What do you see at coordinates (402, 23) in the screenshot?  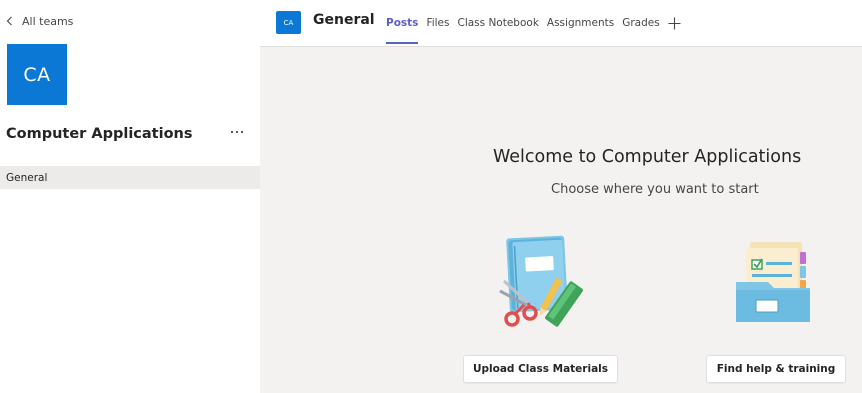 I see `tab-posts: Posts` at bounding box center [402, 23].